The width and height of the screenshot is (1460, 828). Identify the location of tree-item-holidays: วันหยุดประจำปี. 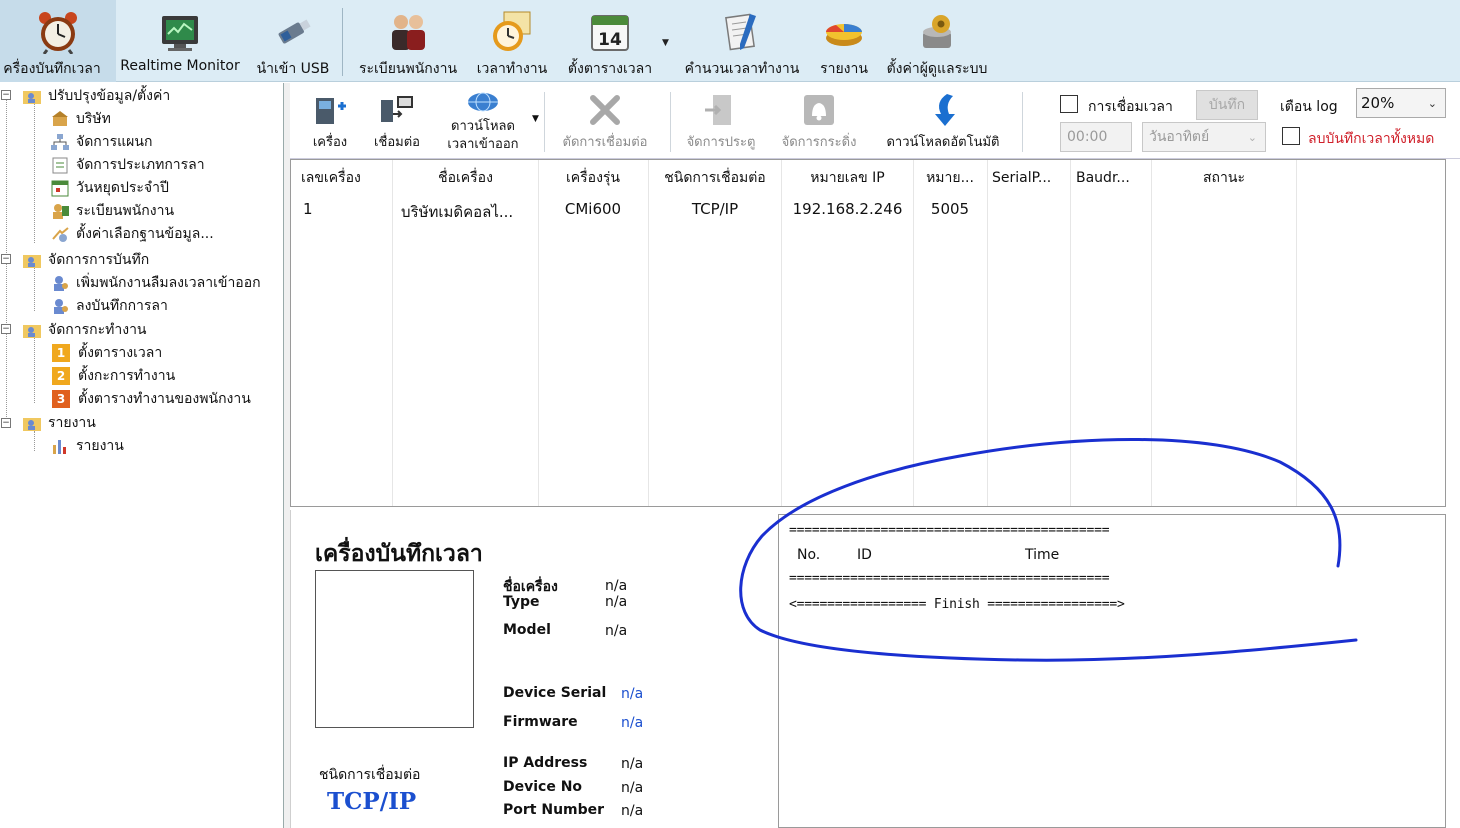
(109, 188).